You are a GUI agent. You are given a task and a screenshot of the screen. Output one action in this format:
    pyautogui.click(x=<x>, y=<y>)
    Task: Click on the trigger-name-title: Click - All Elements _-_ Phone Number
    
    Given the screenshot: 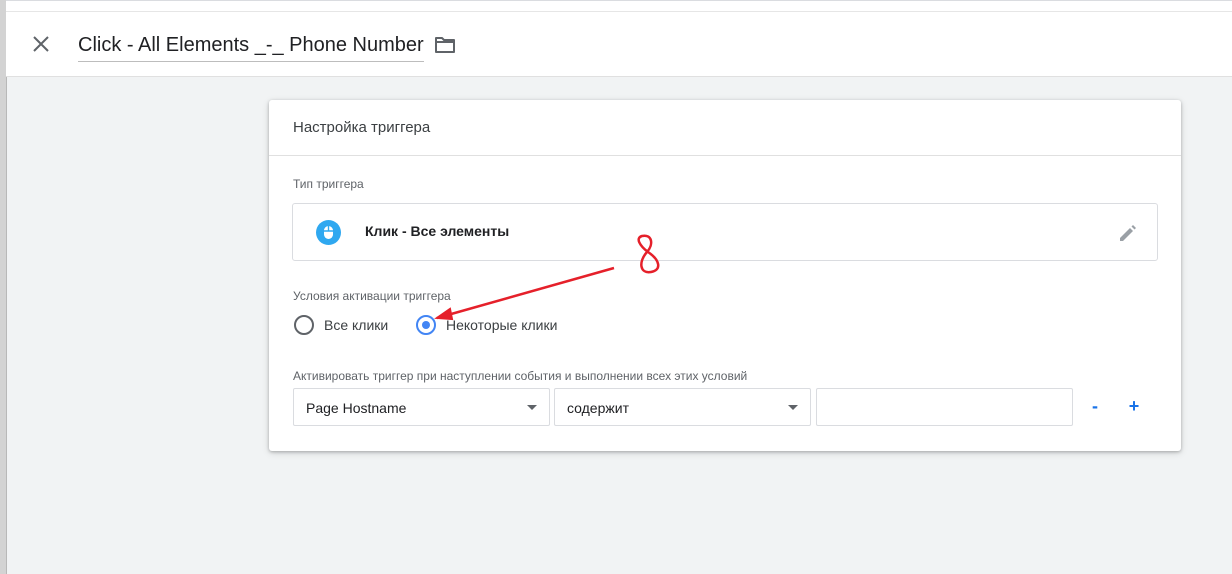 What is the action you would take?
    pyautogui.click(x=251, y=47)
    